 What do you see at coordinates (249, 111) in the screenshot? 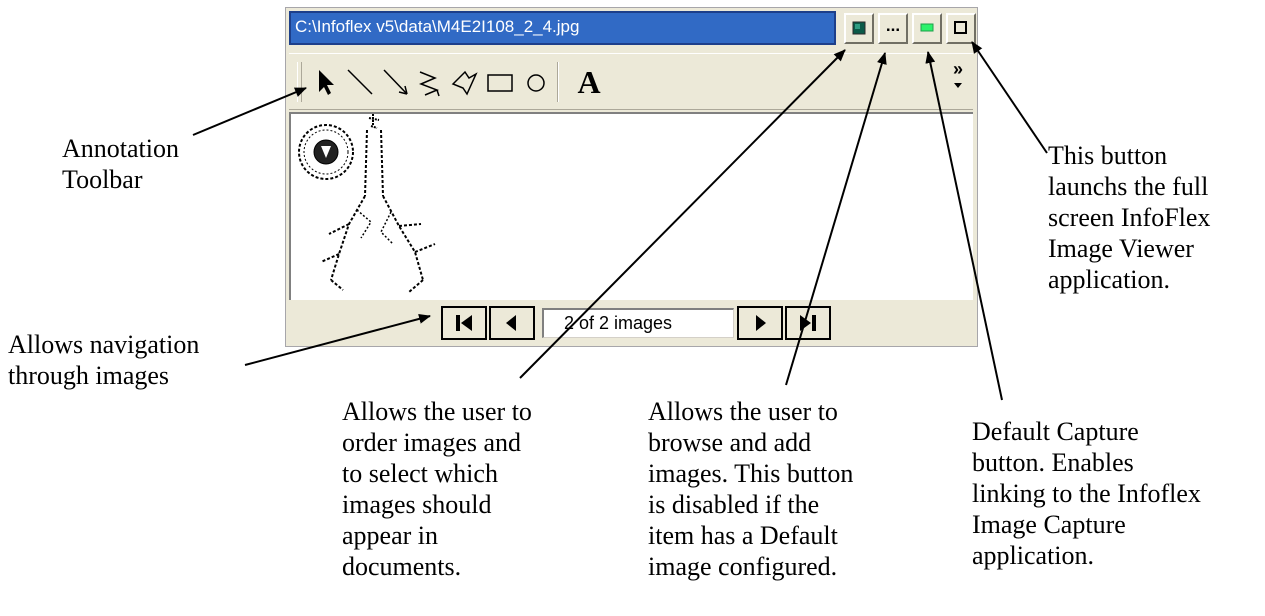
I see `annotation-toolbar-arrow` at bounding box center [249, 111].